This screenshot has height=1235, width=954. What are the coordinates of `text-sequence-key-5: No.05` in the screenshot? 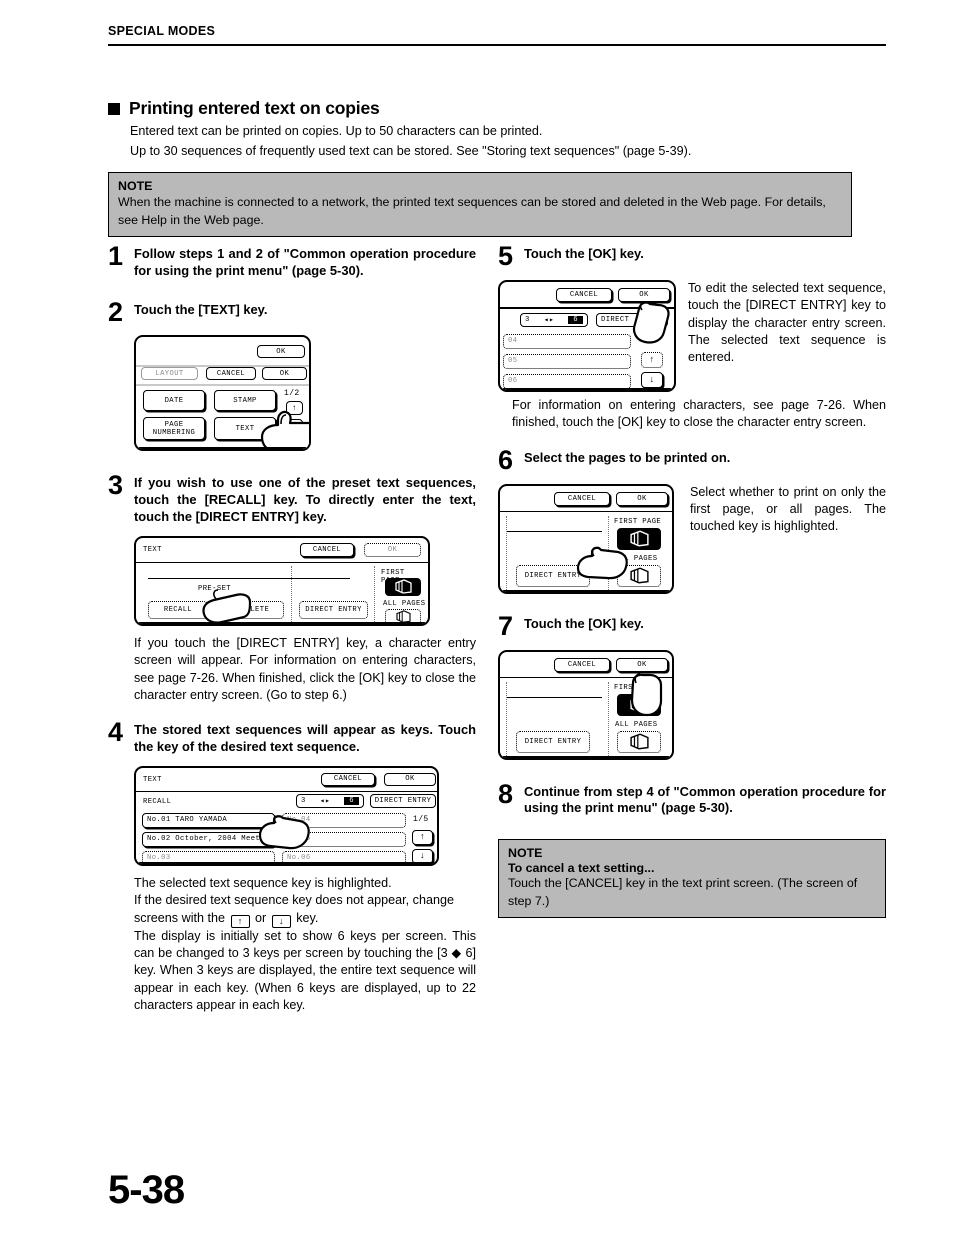 It's located at (344, 839).